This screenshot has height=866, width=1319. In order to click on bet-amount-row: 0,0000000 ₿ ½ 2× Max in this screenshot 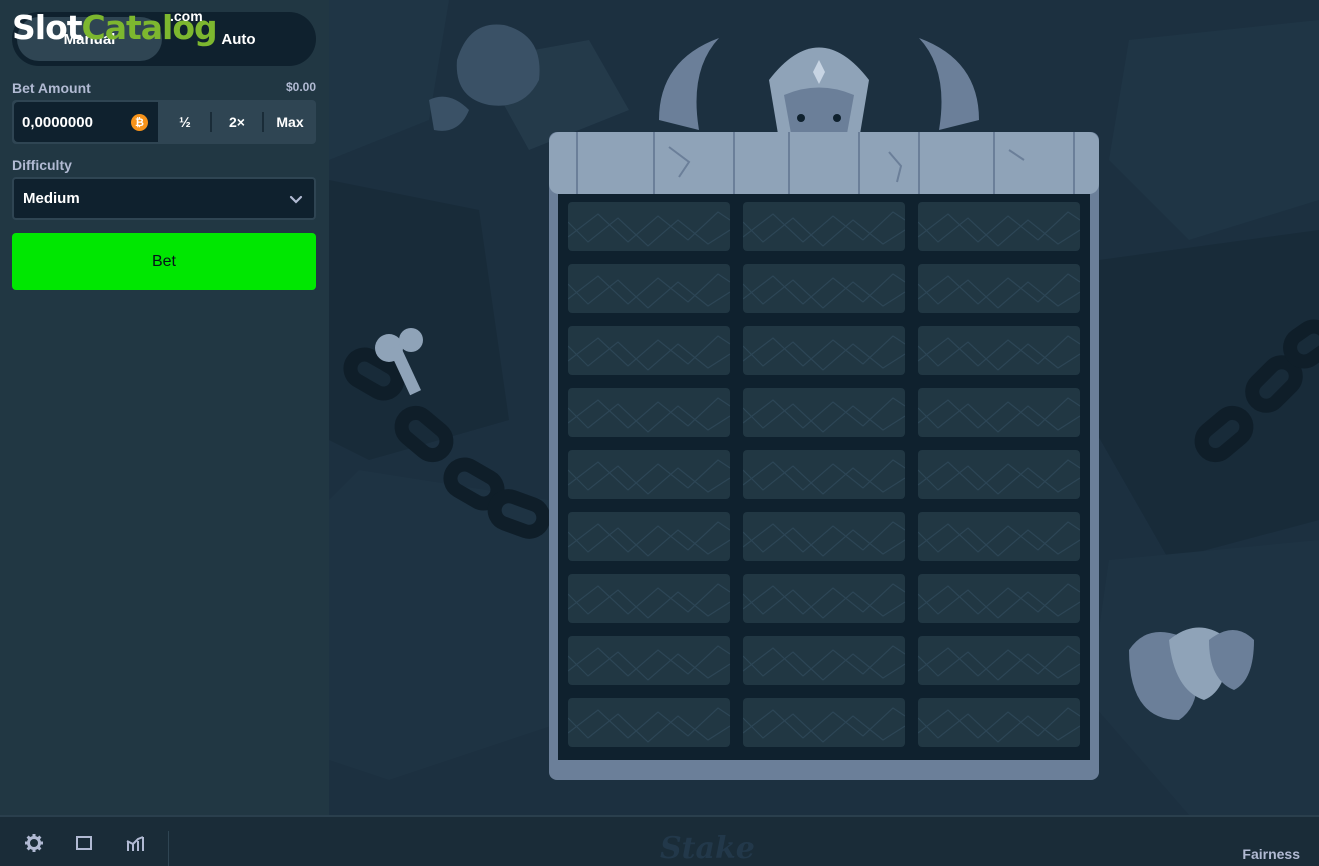, I will do `click(164, 122)`.